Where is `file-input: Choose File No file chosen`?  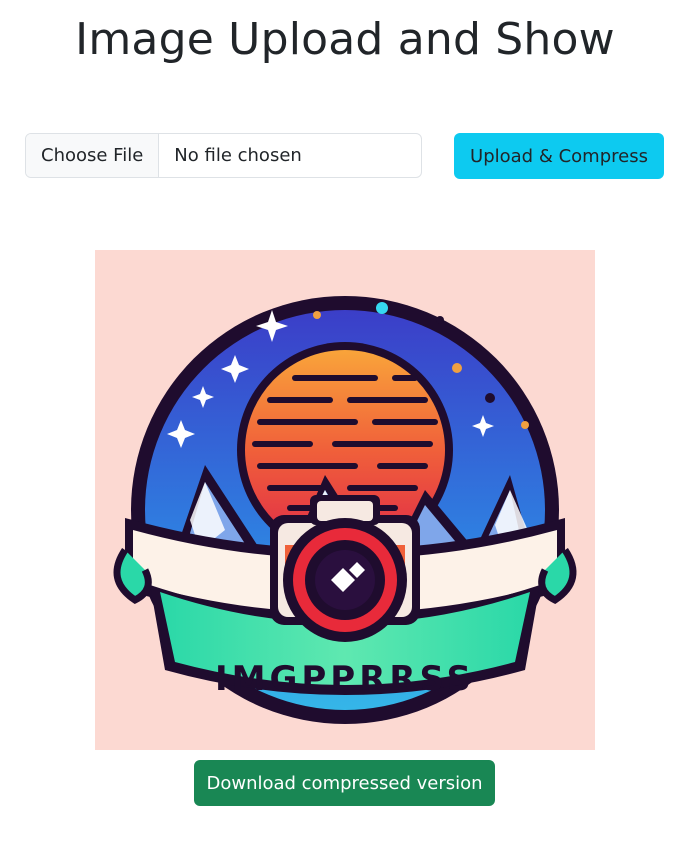 file-input: Choose File No file chosen is located at coordinates (223, 155).